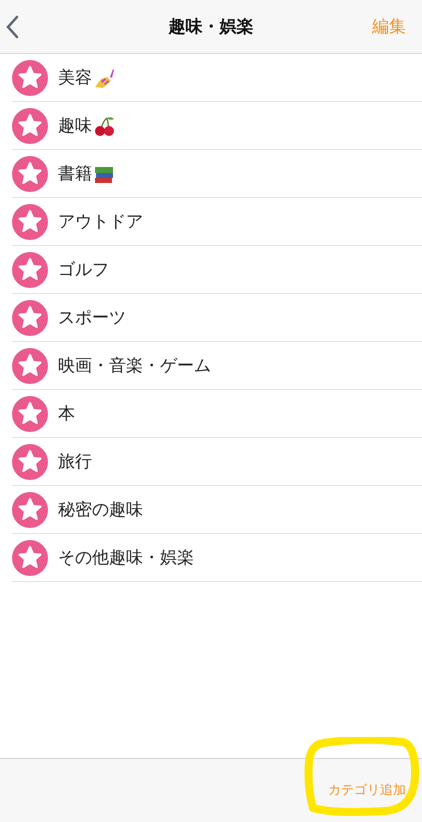  What do you see at coordinates (75, 462) in the screenshot?
I see `category-label: 旅行` at bounding box center [75, 462].